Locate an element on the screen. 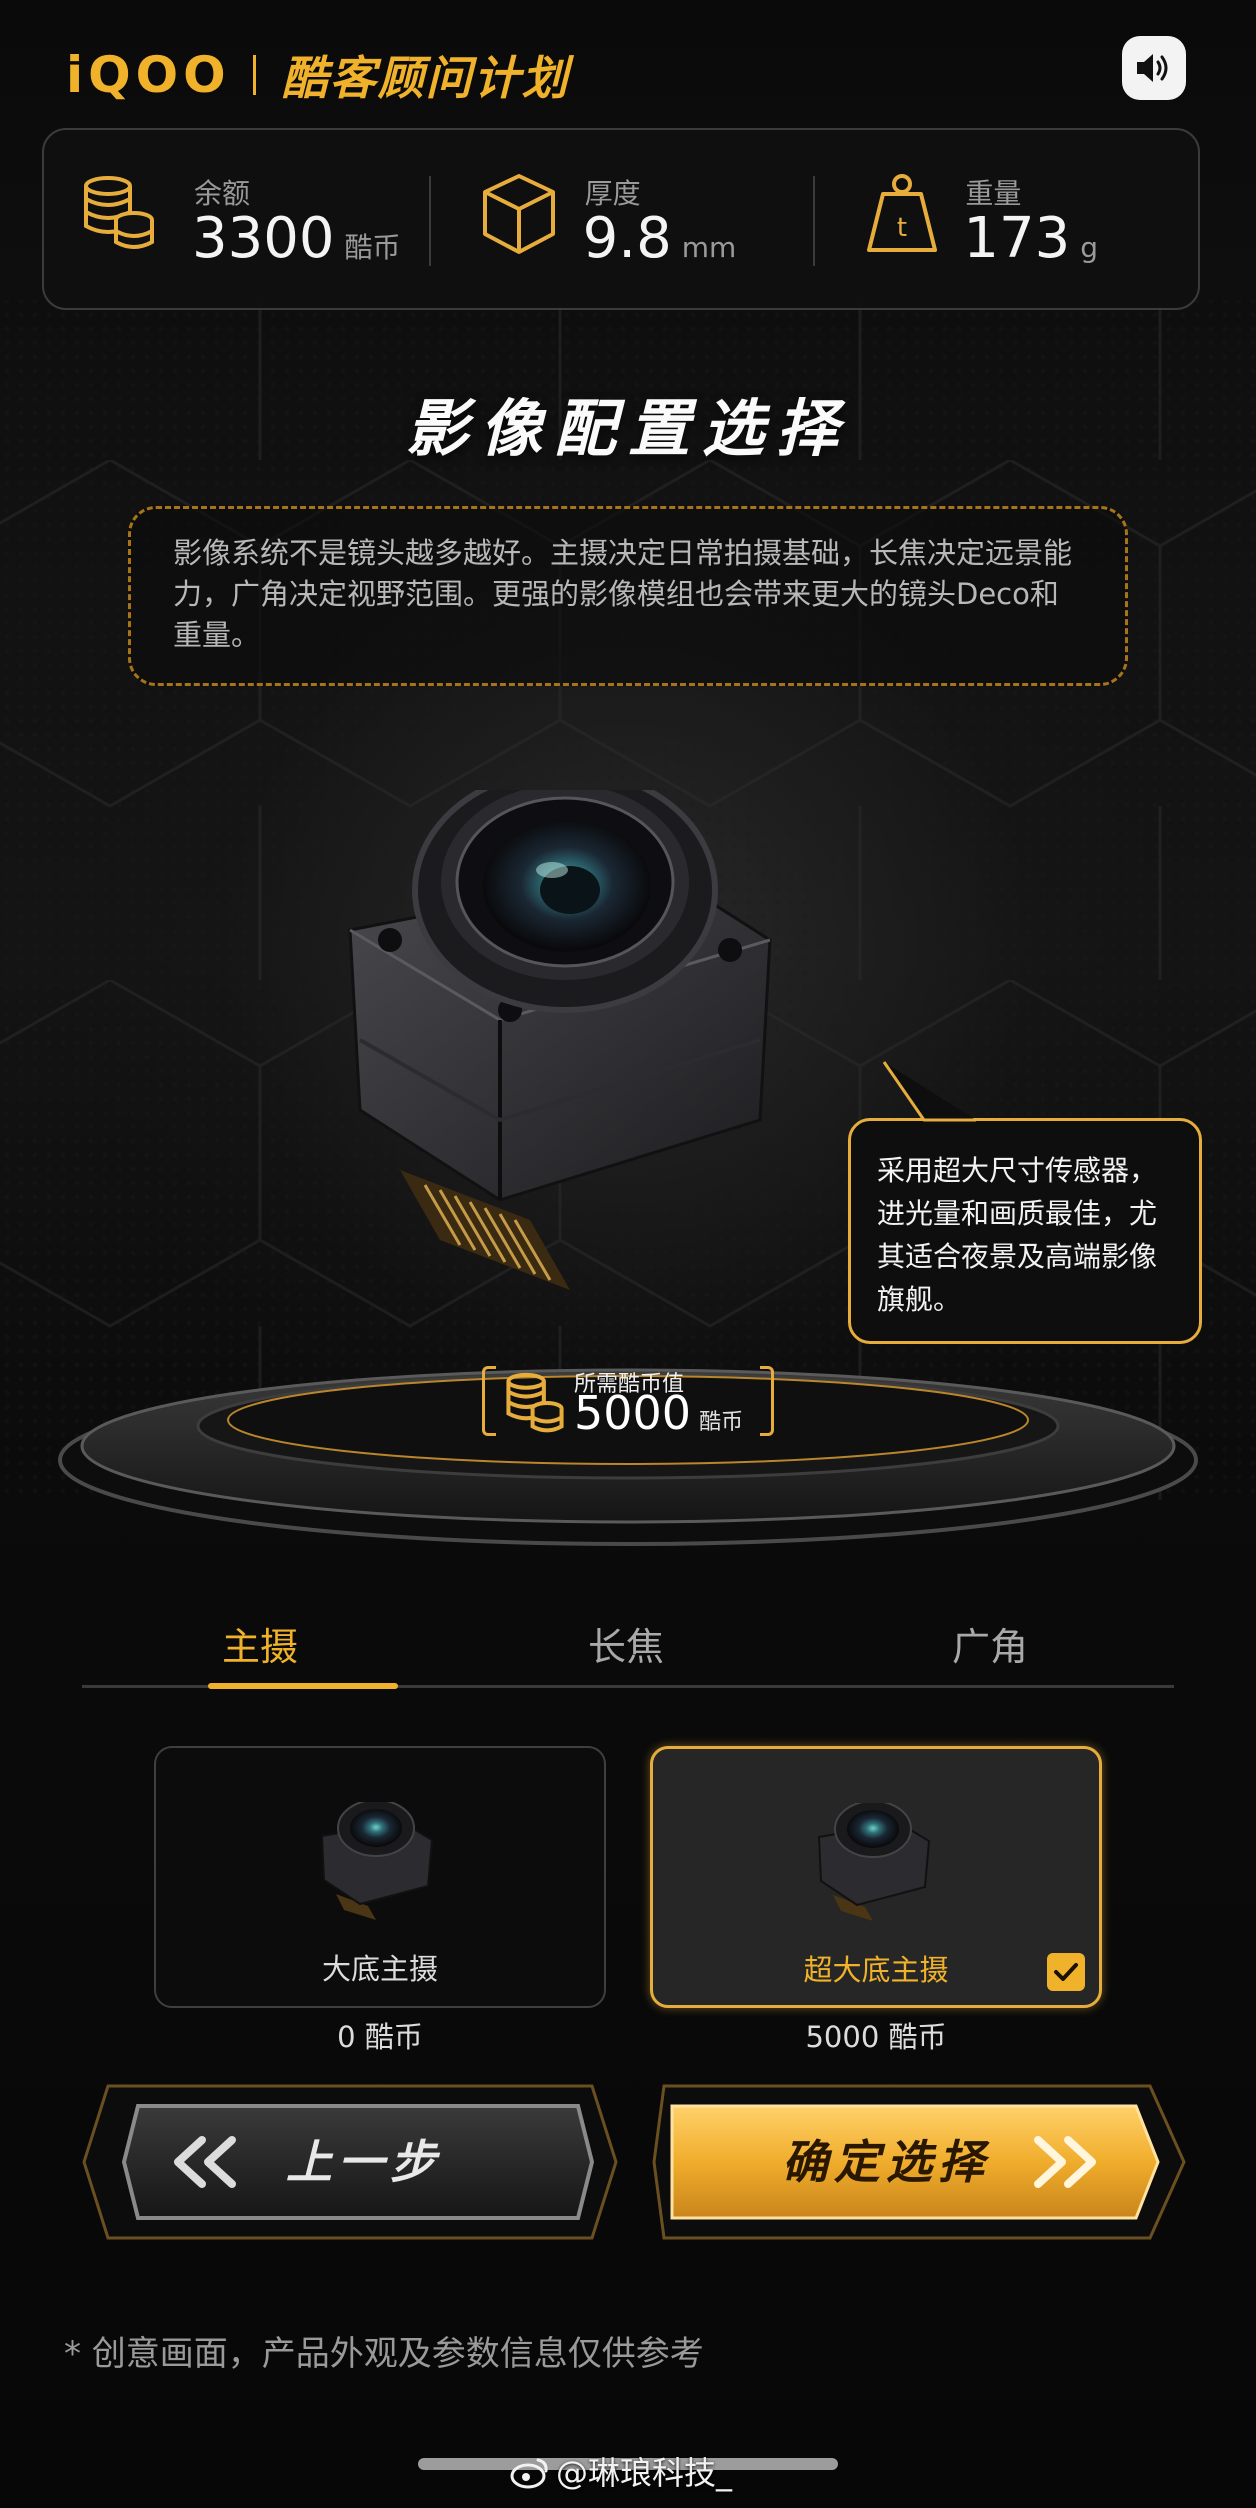 This screenshot has height=2508, width=1256. cost-value: 5000 酷币 is located at coordinates (659, 1413).